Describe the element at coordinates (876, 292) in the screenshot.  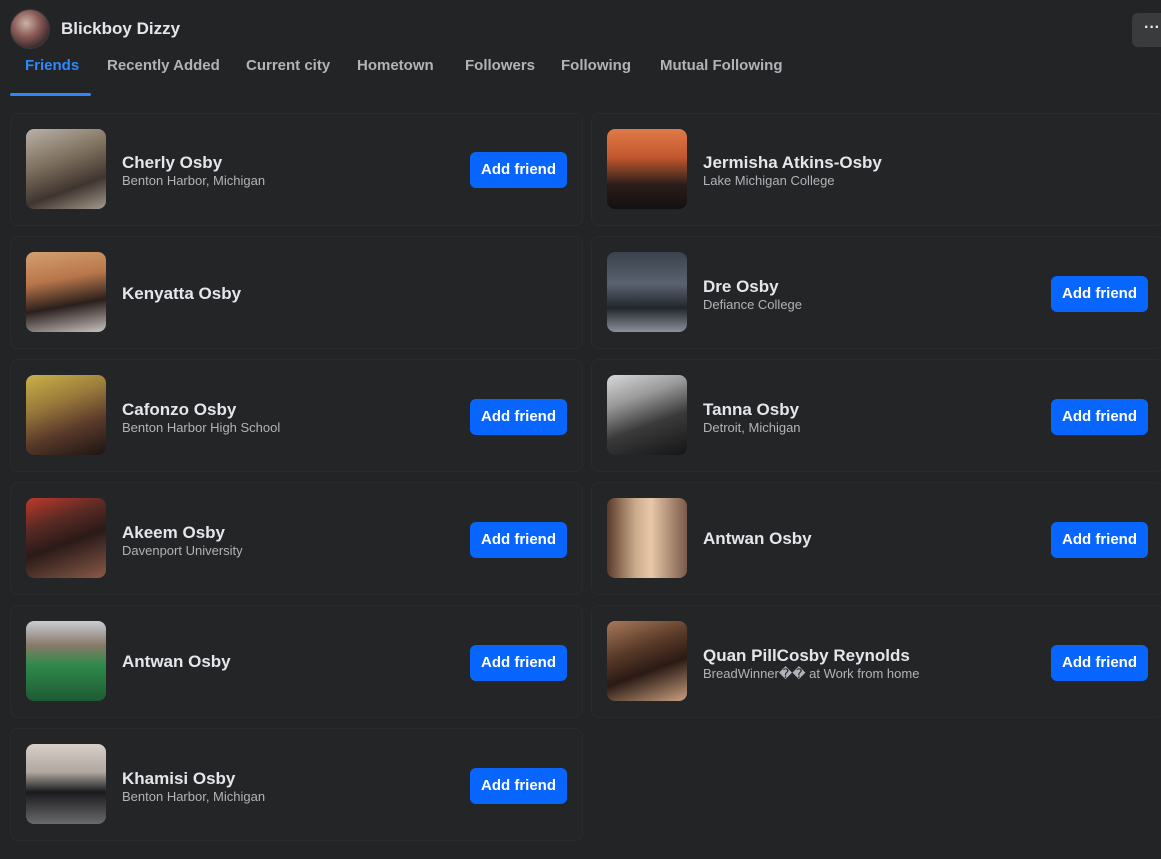
I see `friend-card: Dre Osby Defiance College Add friend` at that location.